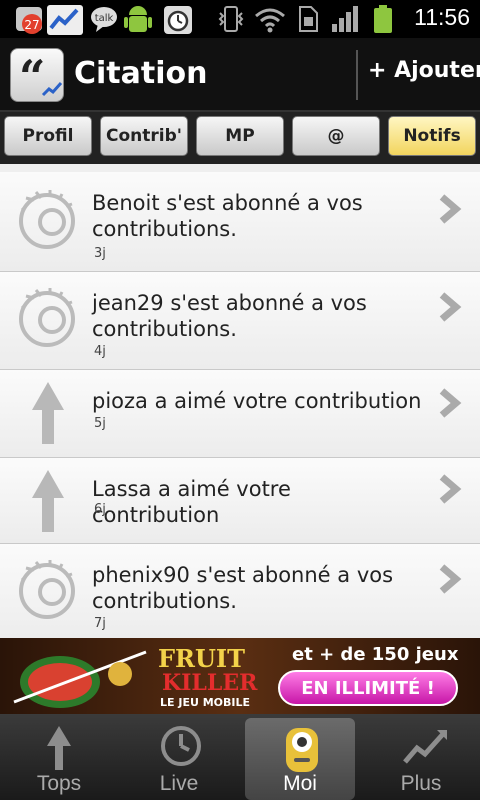  I want to click on nav-plus: Plus, so click(421, 759).